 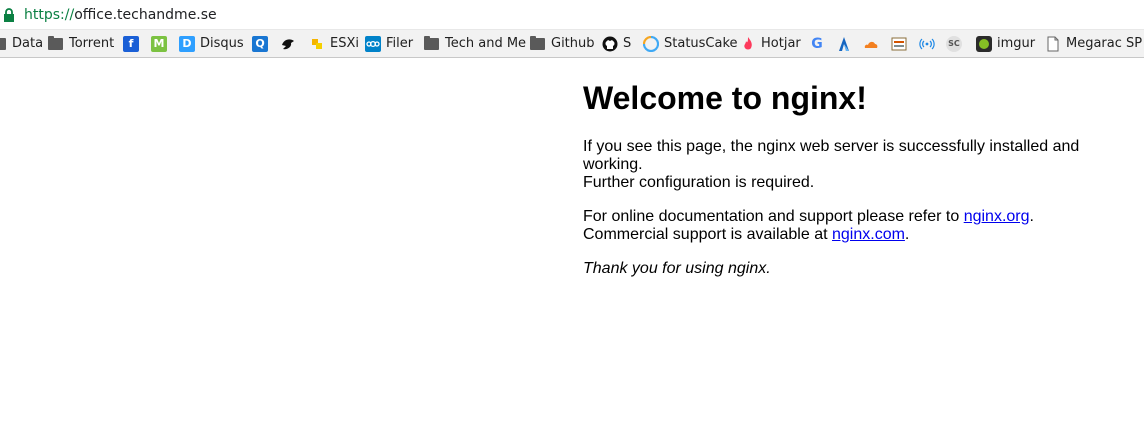 I want to click on bookmark-label: Hotjar, so click(x=781, y=43).